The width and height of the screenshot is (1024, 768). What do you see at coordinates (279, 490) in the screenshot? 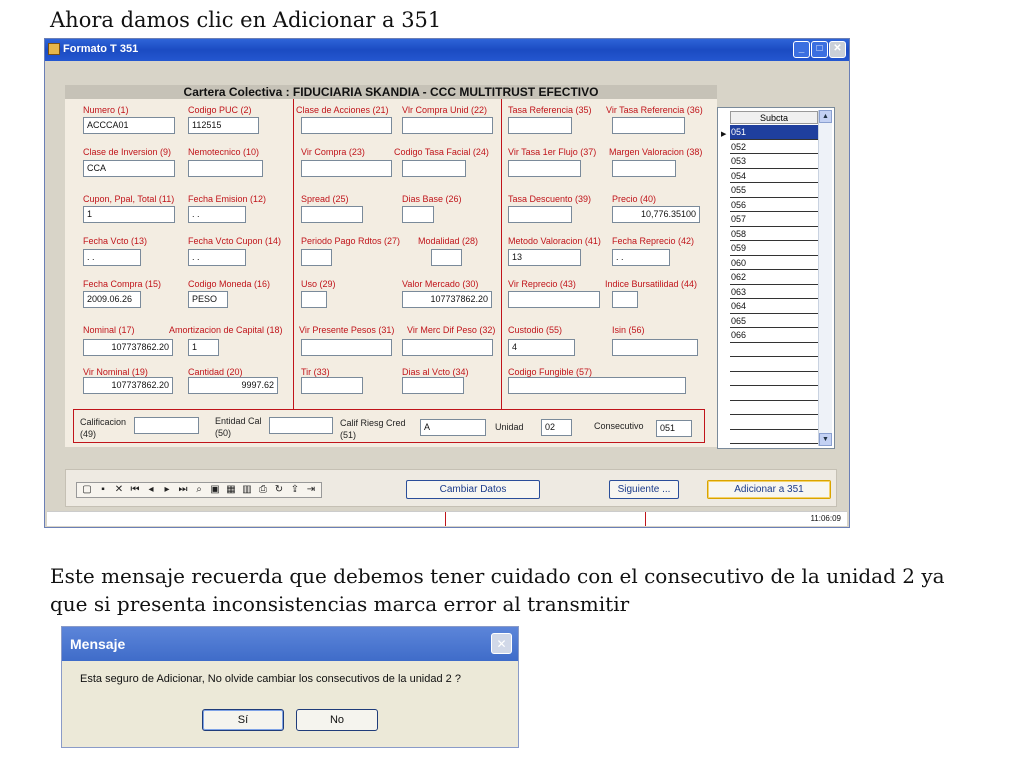
I see `refresh-icon: ↻` at bounding box center [279, 490].